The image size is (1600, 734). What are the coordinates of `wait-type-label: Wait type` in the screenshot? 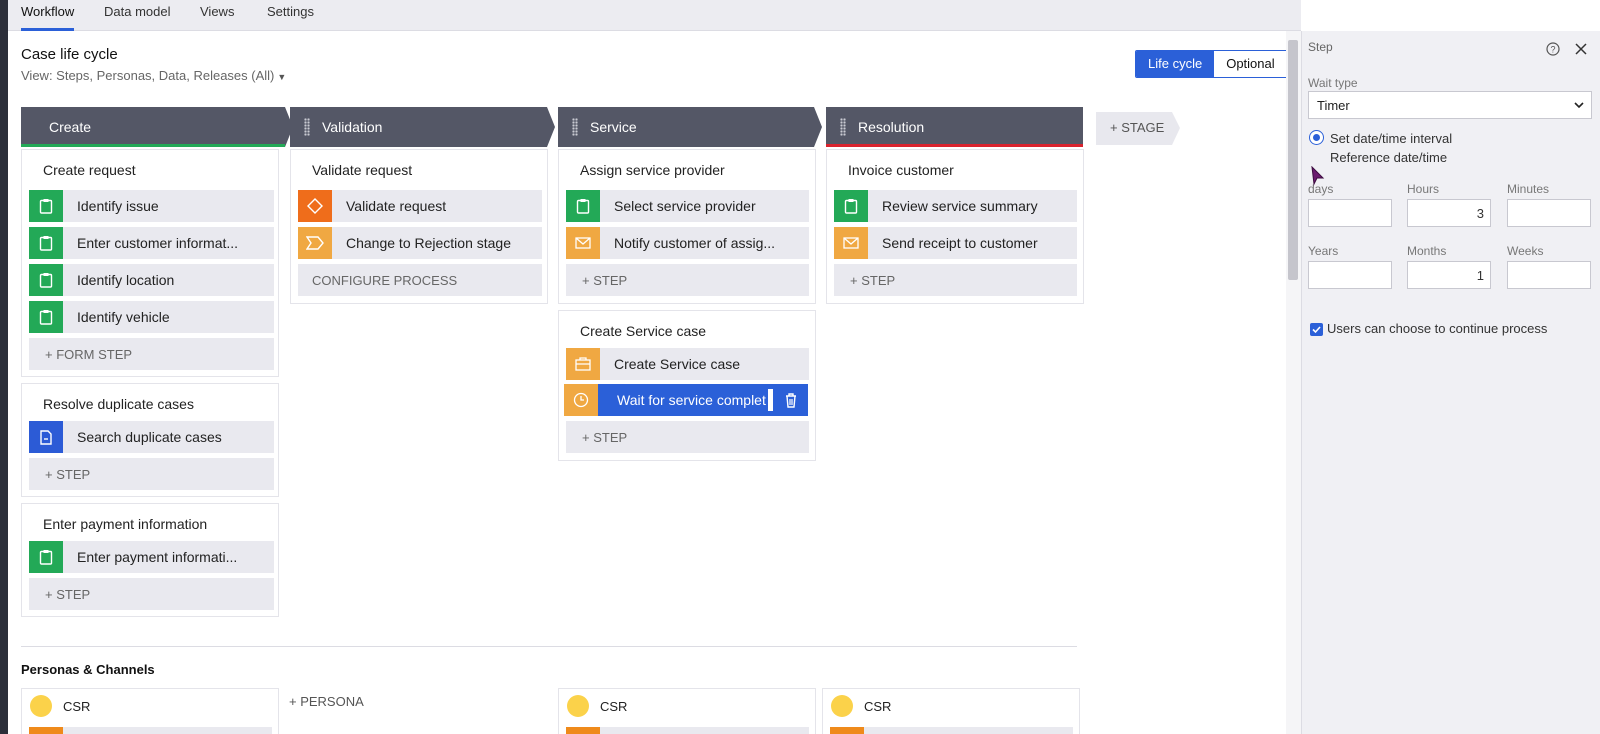 It's located at (1333, 83).